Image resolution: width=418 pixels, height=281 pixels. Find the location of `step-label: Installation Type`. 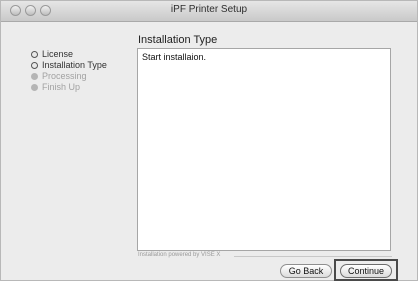

step-label: Installation Type is located at coordinates (74, 65).